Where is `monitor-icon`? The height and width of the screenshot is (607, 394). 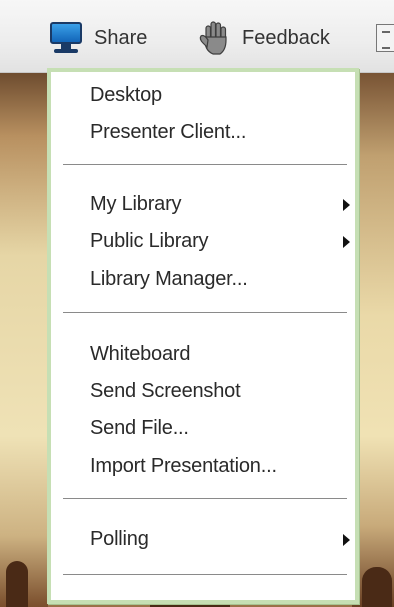 monitor-icon is located at coordinates (67, 38).